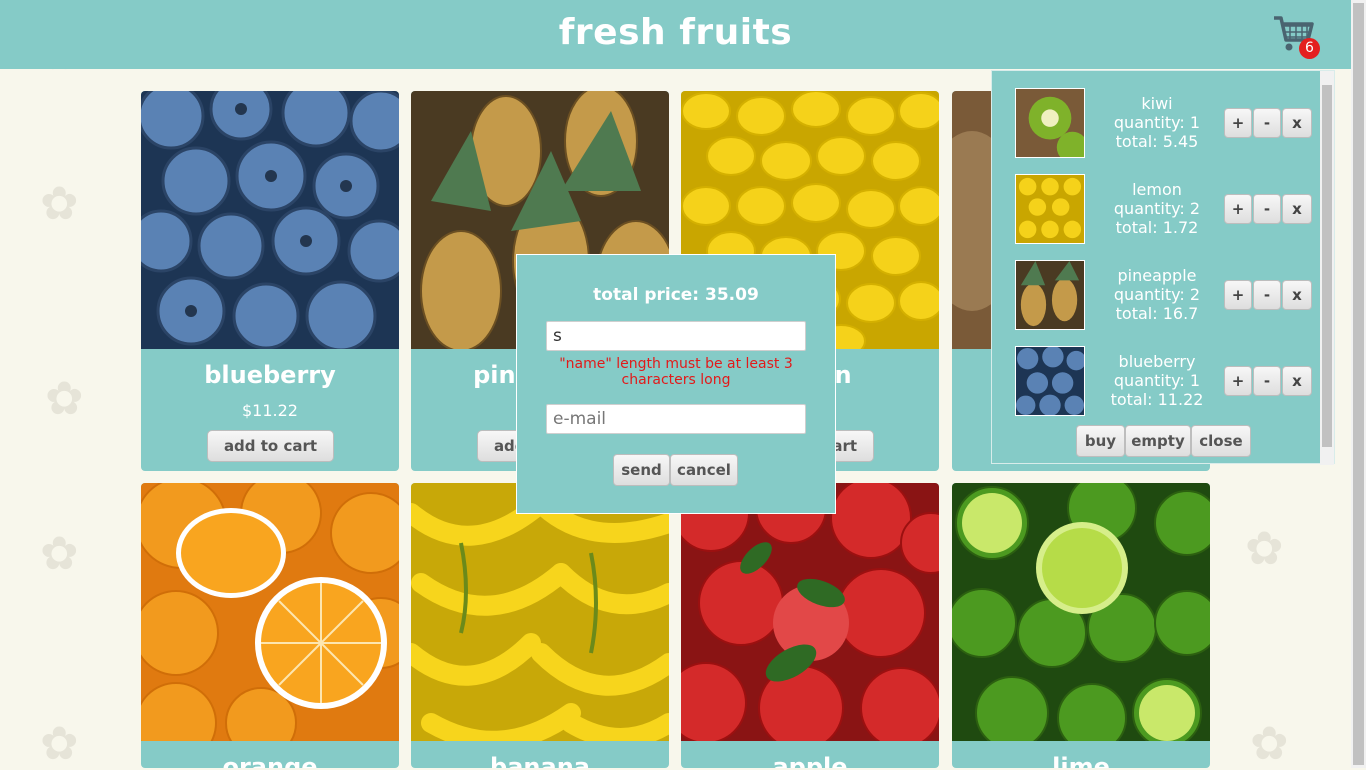  I want to click on cart-count-badge: 6, so click(1309, 48).